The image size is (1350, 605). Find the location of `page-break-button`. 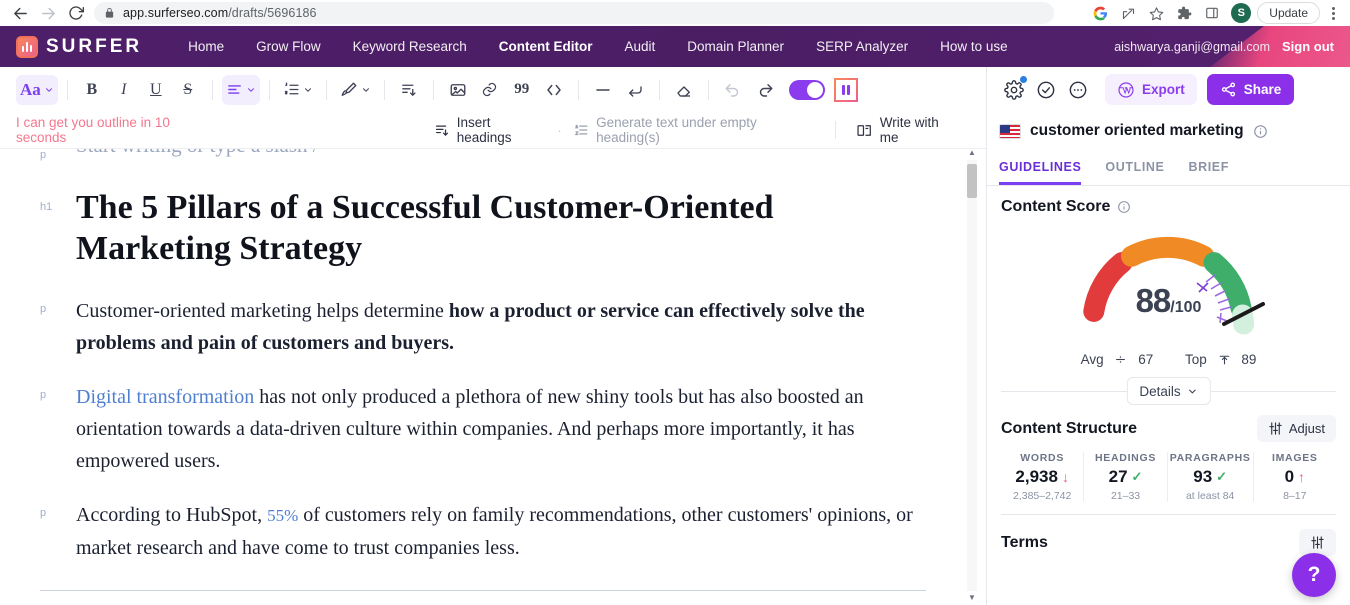

page-break-button is located at coordinates (635, 90).